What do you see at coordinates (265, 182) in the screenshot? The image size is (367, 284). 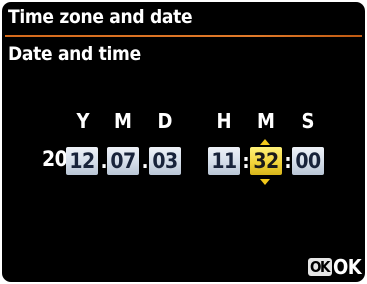 I see `decrement-arrow-icon` at bounding box center [265, 182].